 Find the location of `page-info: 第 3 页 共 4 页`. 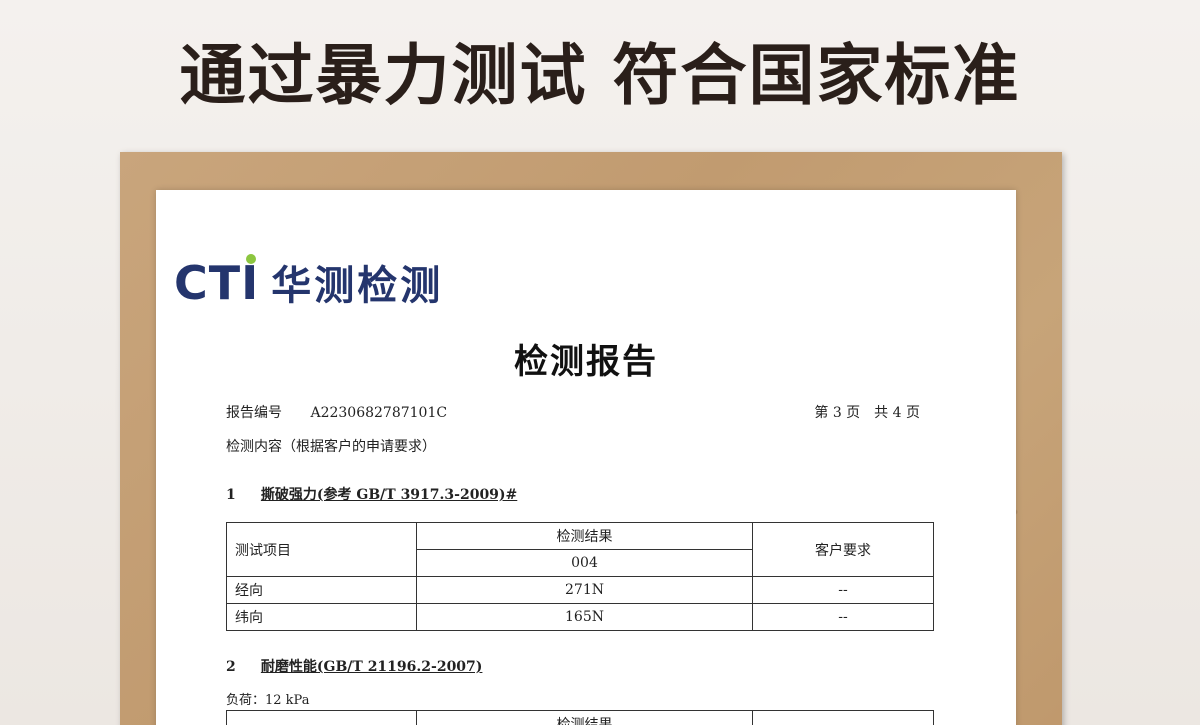

page-info: 第 3 页 共 4 页 is located at coordinates (867, 413).